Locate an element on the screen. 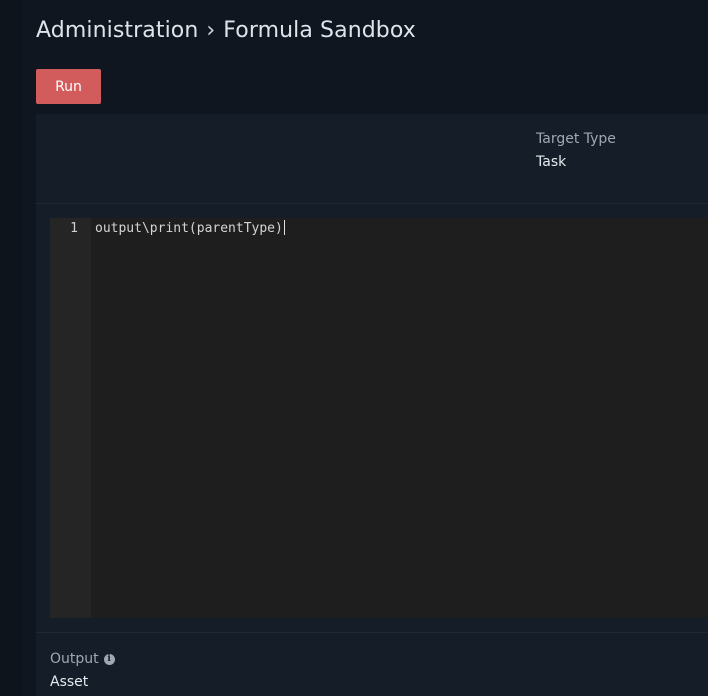  output-label-wrap: Output i is located at coordinates (82, 659).